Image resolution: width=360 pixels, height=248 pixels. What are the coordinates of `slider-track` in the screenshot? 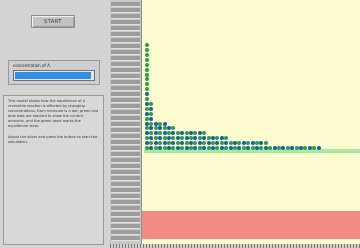 It's located at (54, 75).